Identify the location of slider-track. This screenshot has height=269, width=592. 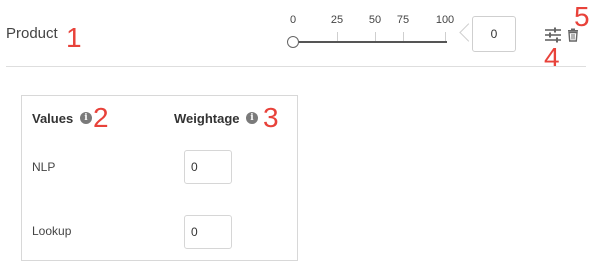
(370, 42).